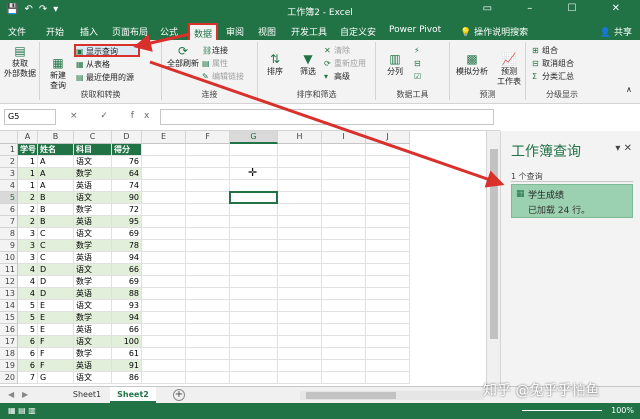 The image size is (640, 419). Describe the element at coordinates (127, 186) in the screenshot. I see `table-cell: 74` at that location.